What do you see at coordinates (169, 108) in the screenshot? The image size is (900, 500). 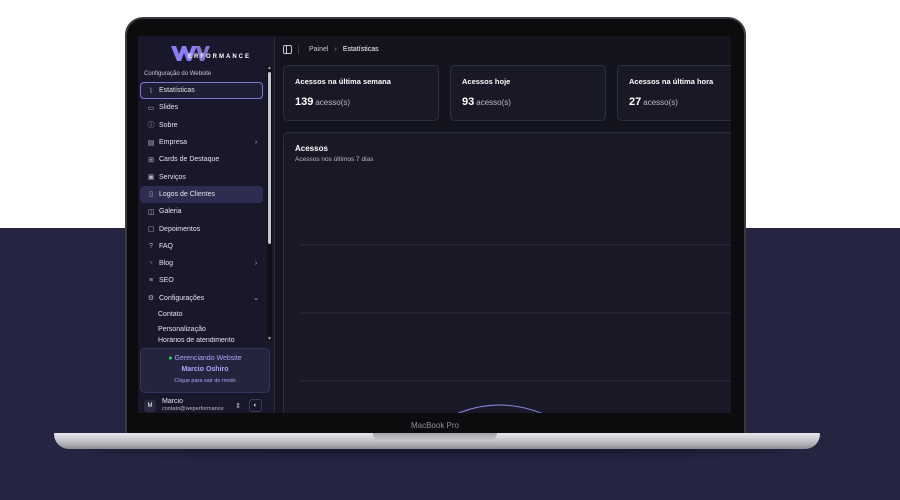 I see `sidebar-item-label: Slides` at bounding box center [169, 108].